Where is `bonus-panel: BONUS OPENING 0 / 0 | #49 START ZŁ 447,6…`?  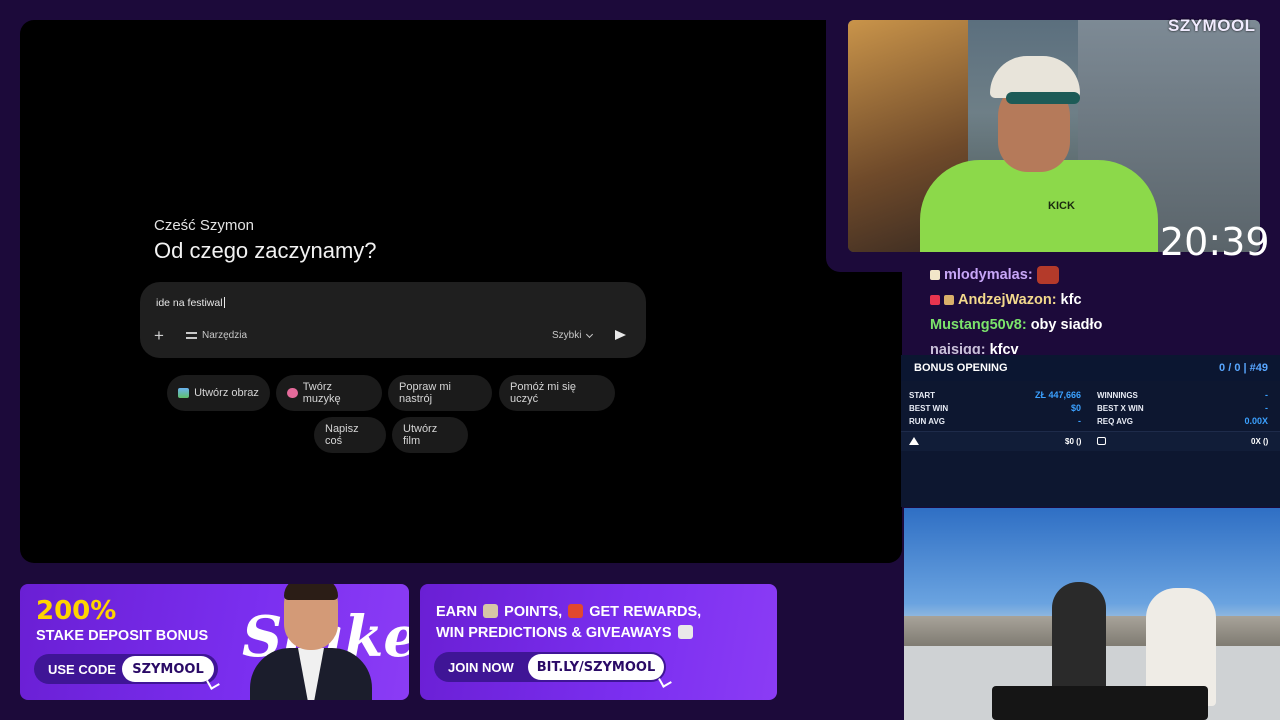
bonus-panel: BONUS OPENING 0 / 0 | #49 START ZŁ 447,6… is located at coordinates (1090, 431).